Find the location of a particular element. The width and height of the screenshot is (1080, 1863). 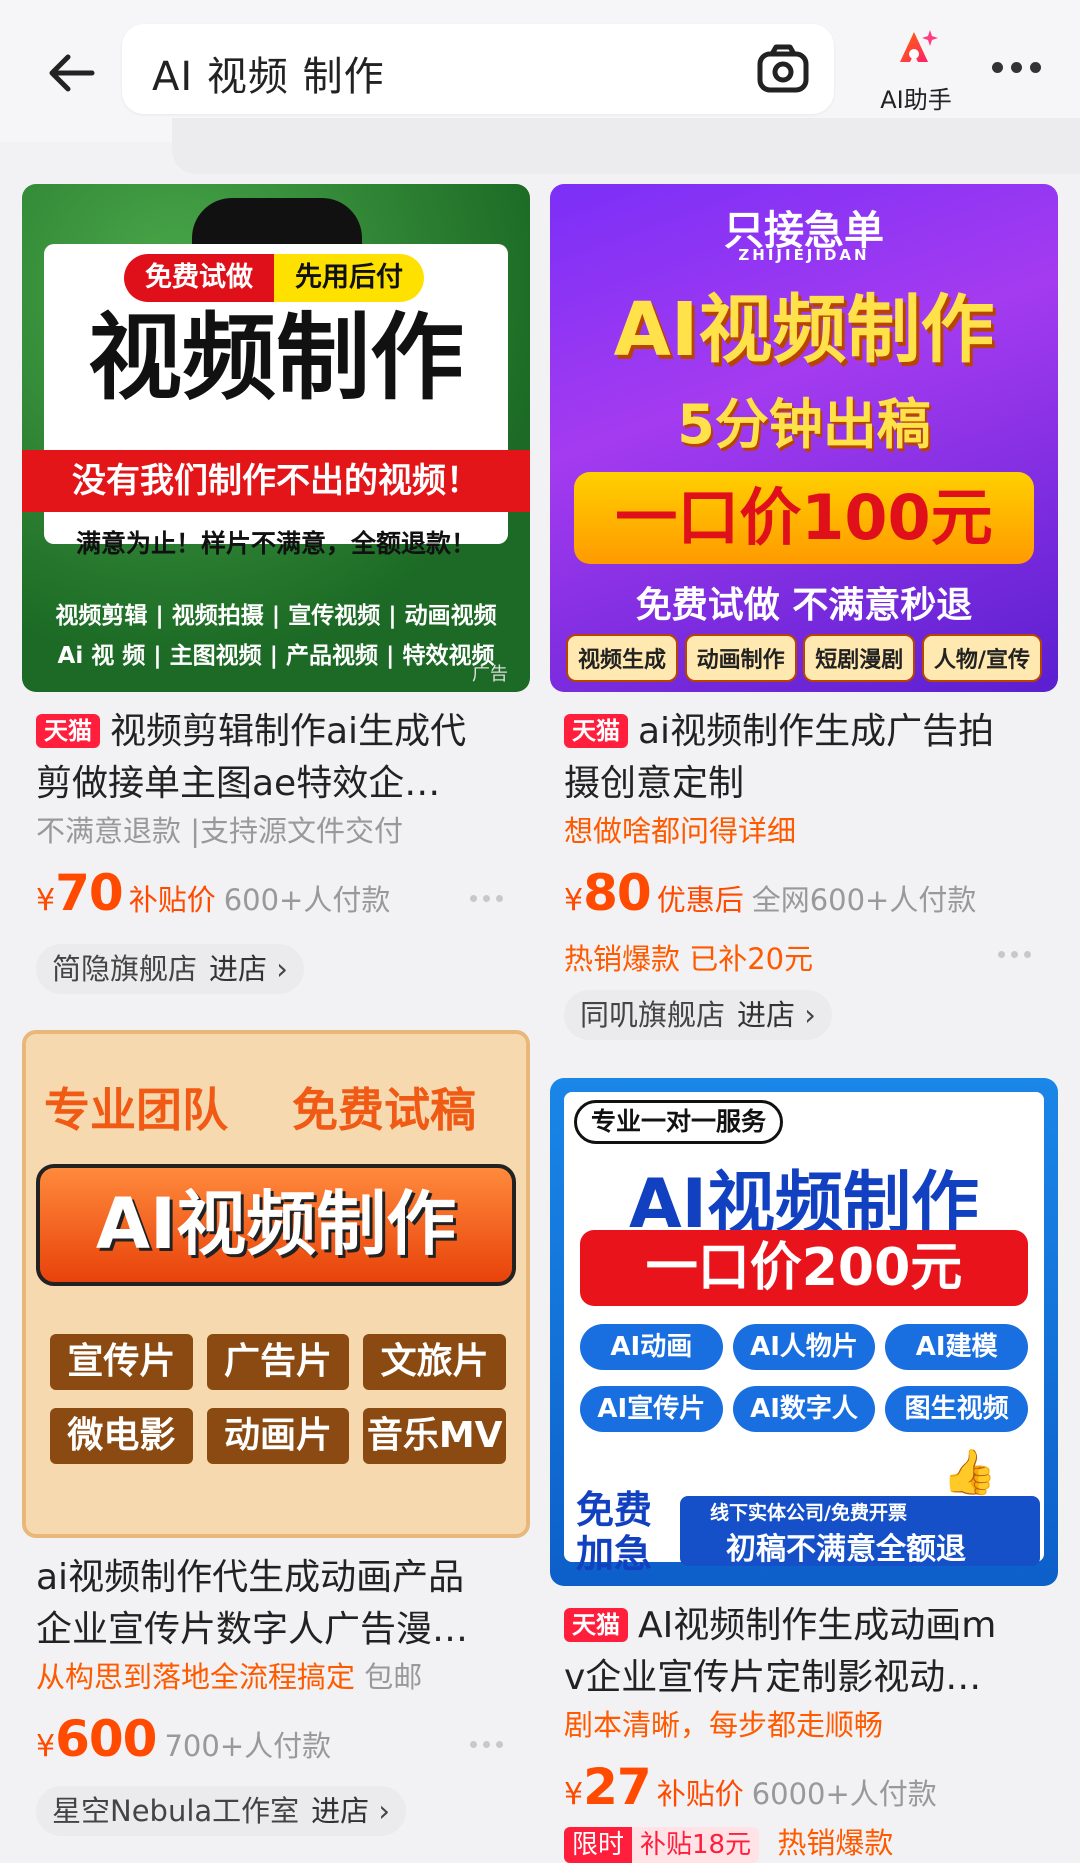

poster-chip: 视频生成 is located at coordinates (622, 658).